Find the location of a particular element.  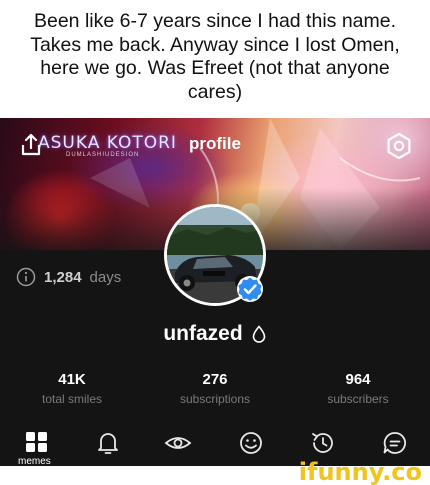

tab-memes-label: memes is located at coordinates (34, 461).